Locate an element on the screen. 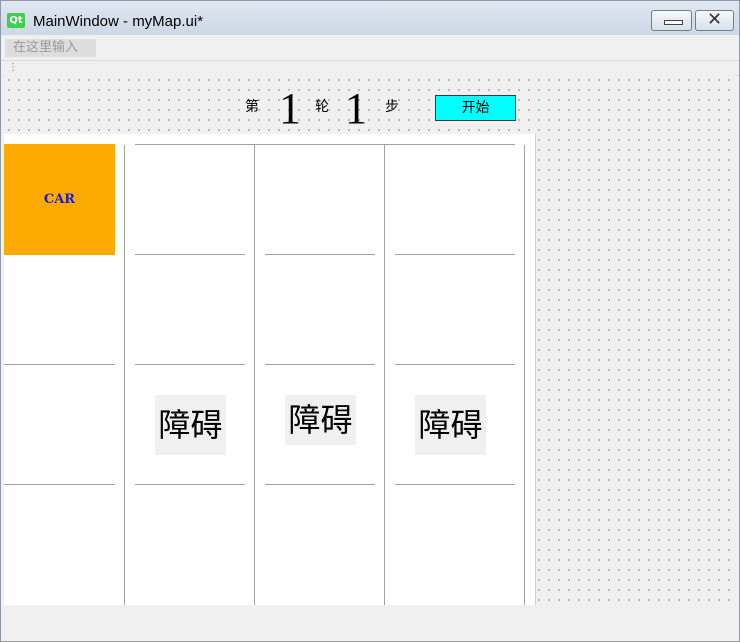 The image size is (740, 642). window-title: MainWindow - myMap.ui* is located at coordinates (118, 21).